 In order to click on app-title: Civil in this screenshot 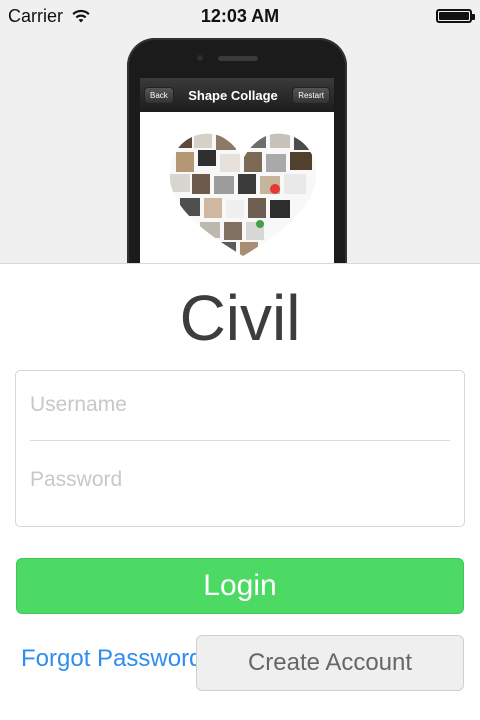, I will do `click(240, 318)`.